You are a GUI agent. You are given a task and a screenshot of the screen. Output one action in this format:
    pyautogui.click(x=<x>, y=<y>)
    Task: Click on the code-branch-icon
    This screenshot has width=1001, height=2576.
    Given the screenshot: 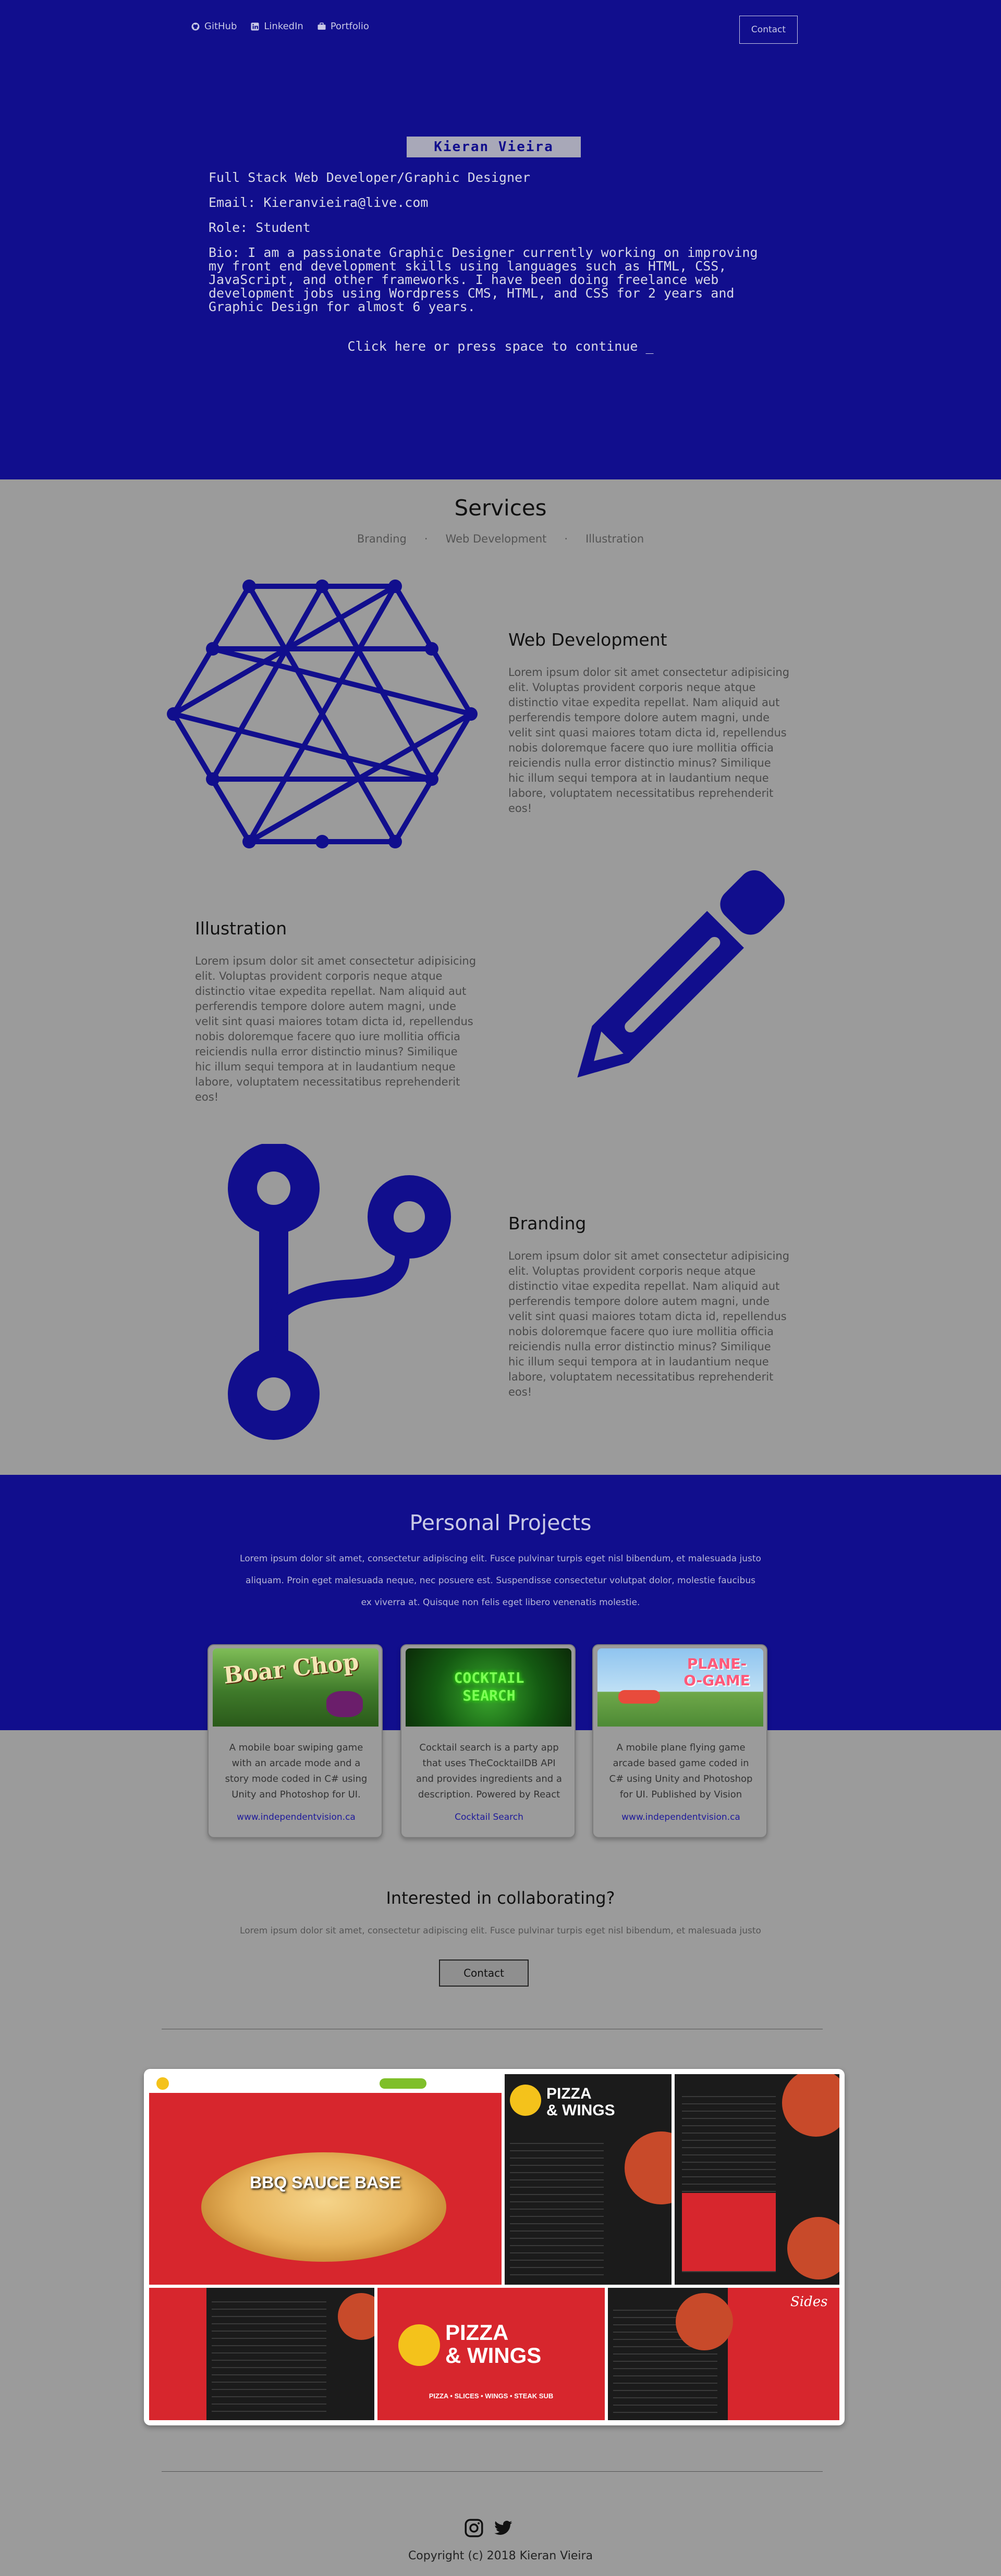 What is the action you would take?
    pyautogui.click(x=339, y=1292)
    